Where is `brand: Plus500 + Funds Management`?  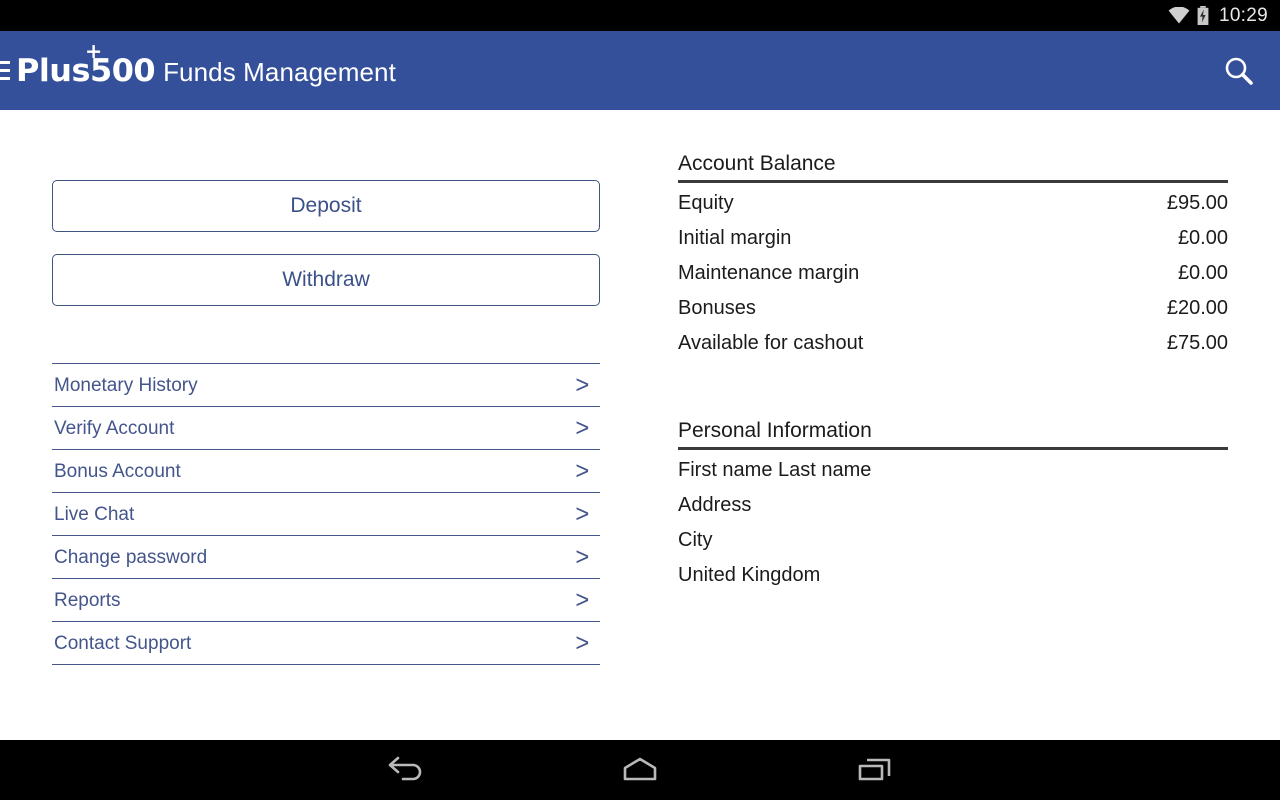 brand: Plus500 + Funds Management is located at coordinates (206, 65).